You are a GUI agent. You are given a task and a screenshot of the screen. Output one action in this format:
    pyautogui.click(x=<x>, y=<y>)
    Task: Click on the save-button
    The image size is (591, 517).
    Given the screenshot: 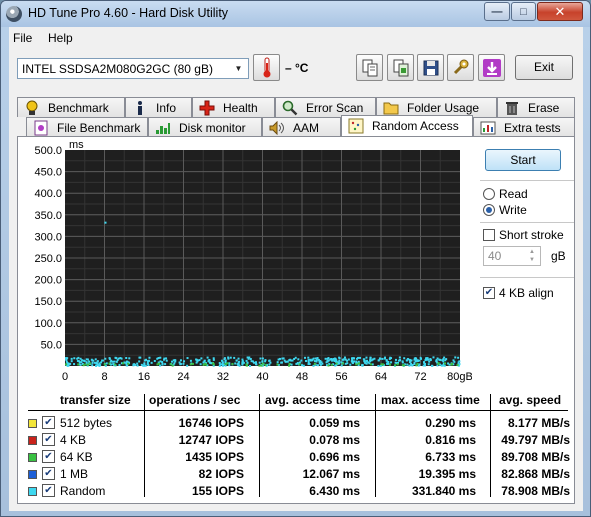 What is the action you would take?
    pyautogui.click(x=430, y=67)
    